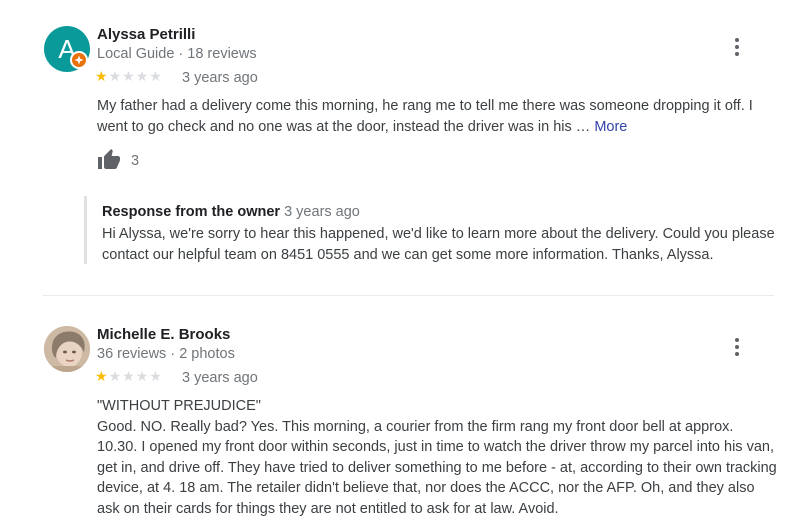  Describe the element at coordinates (220, 378) in the screenshot. I see `review-date: 3 years ago` at that location.